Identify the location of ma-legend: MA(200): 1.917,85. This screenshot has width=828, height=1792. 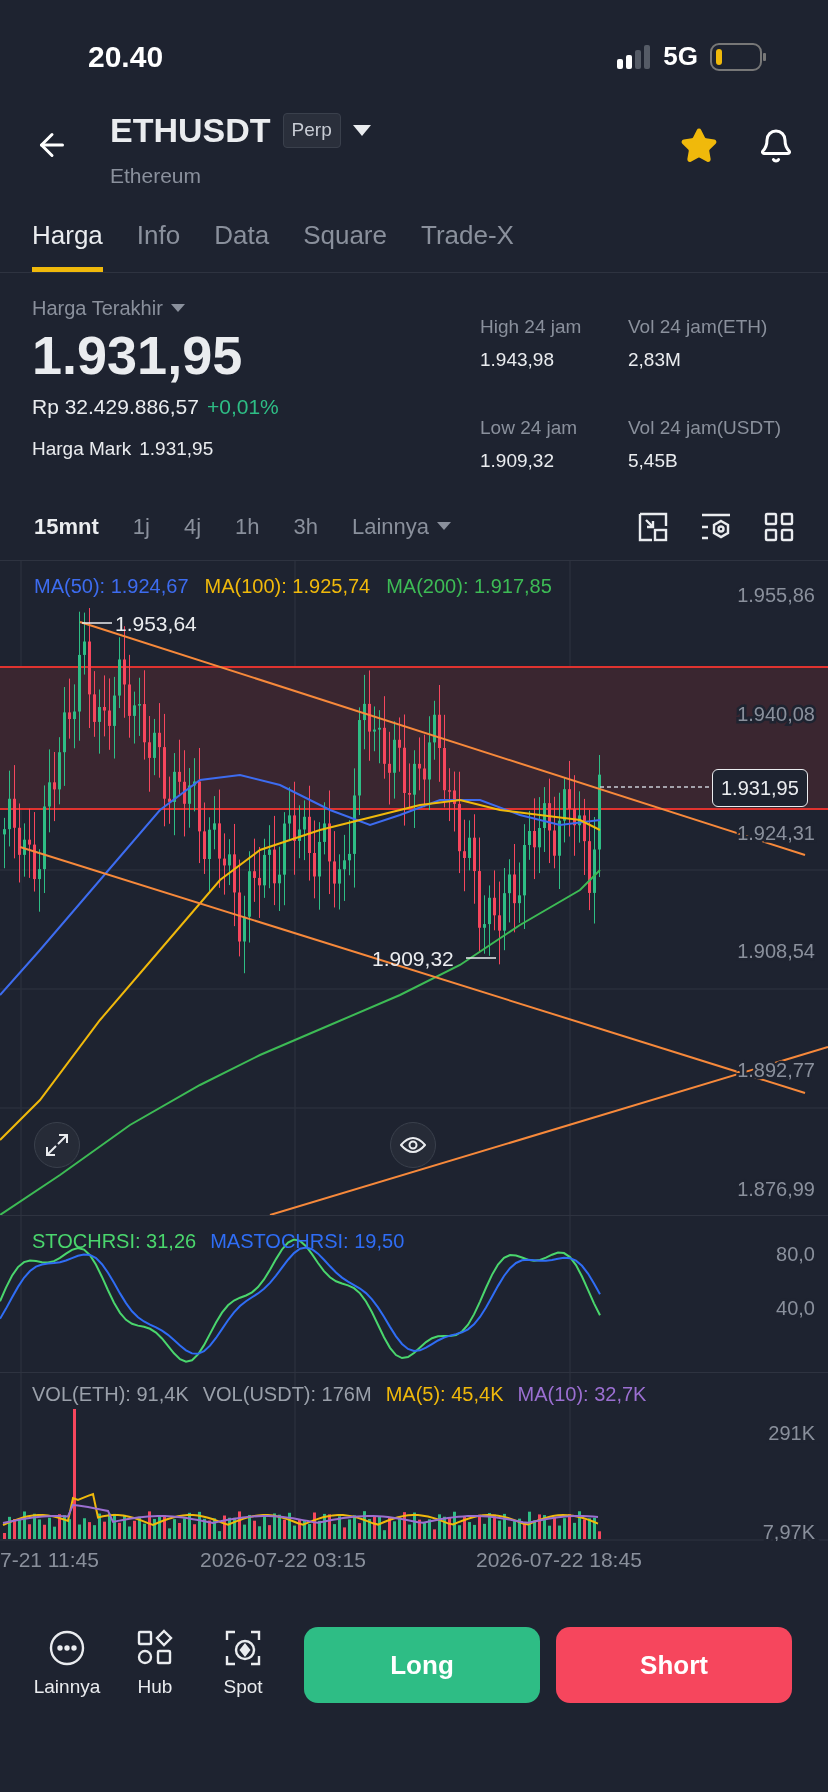
(469, 586).